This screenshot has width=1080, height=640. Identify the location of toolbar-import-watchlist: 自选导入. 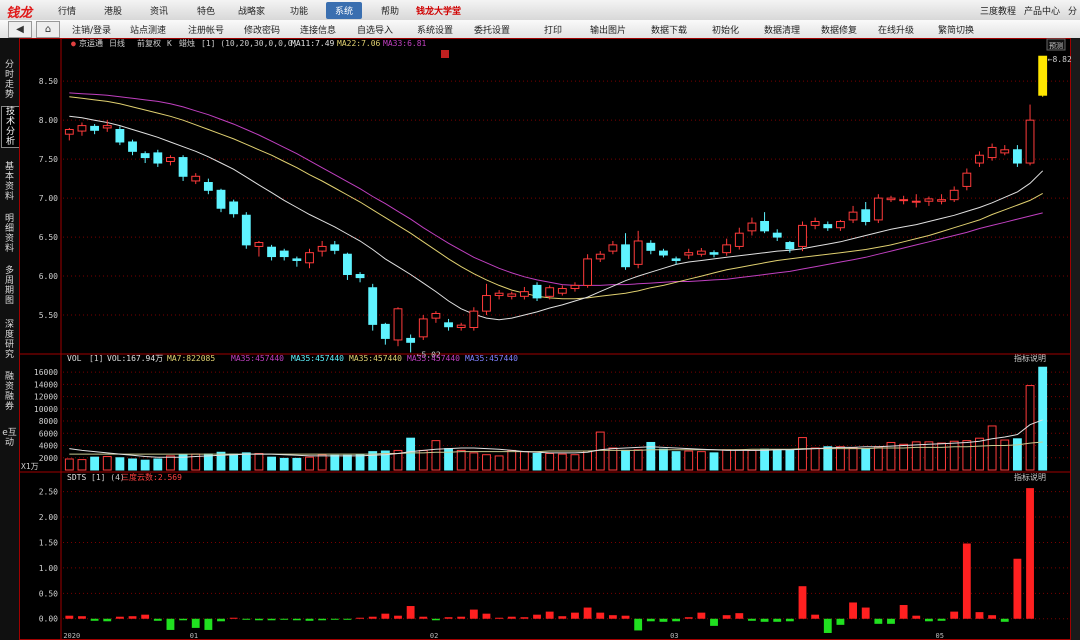
(375, 29).